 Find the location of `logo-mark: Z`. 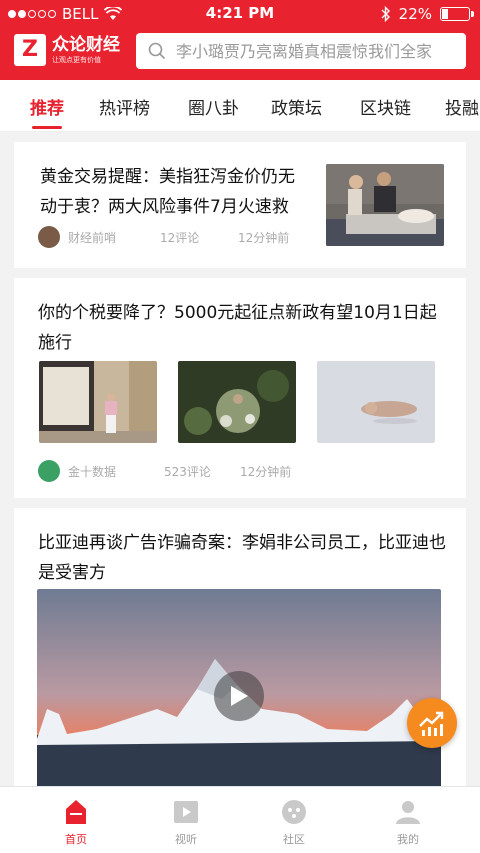

logo-mark: Z is located at coordinates (30, 50).